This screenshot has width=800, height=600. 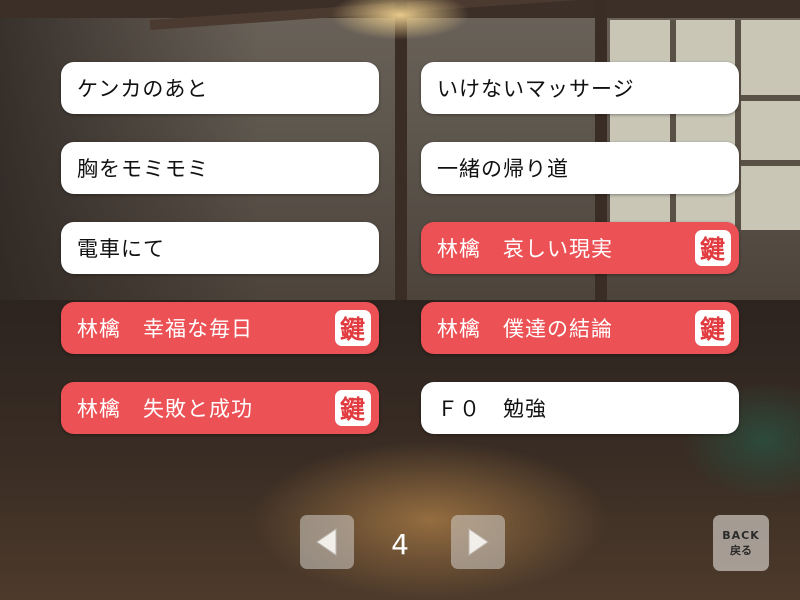 I want to click on scene-label: 林檎 哀しい現実, so click(x=525, y=249).